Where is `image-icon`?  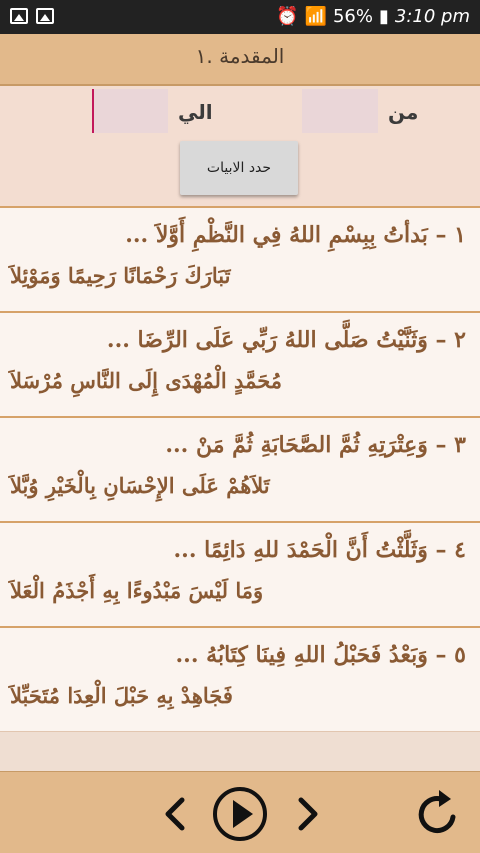 image-icon is located at coordinates (19, 16).